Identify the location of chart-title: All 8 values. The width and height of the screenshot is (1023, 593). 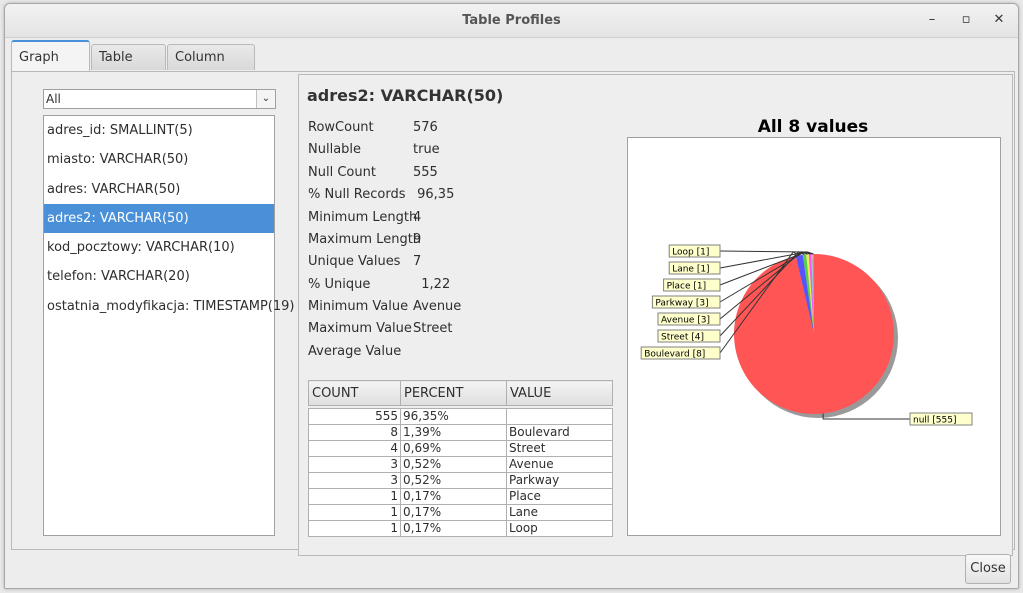
(813, 127).